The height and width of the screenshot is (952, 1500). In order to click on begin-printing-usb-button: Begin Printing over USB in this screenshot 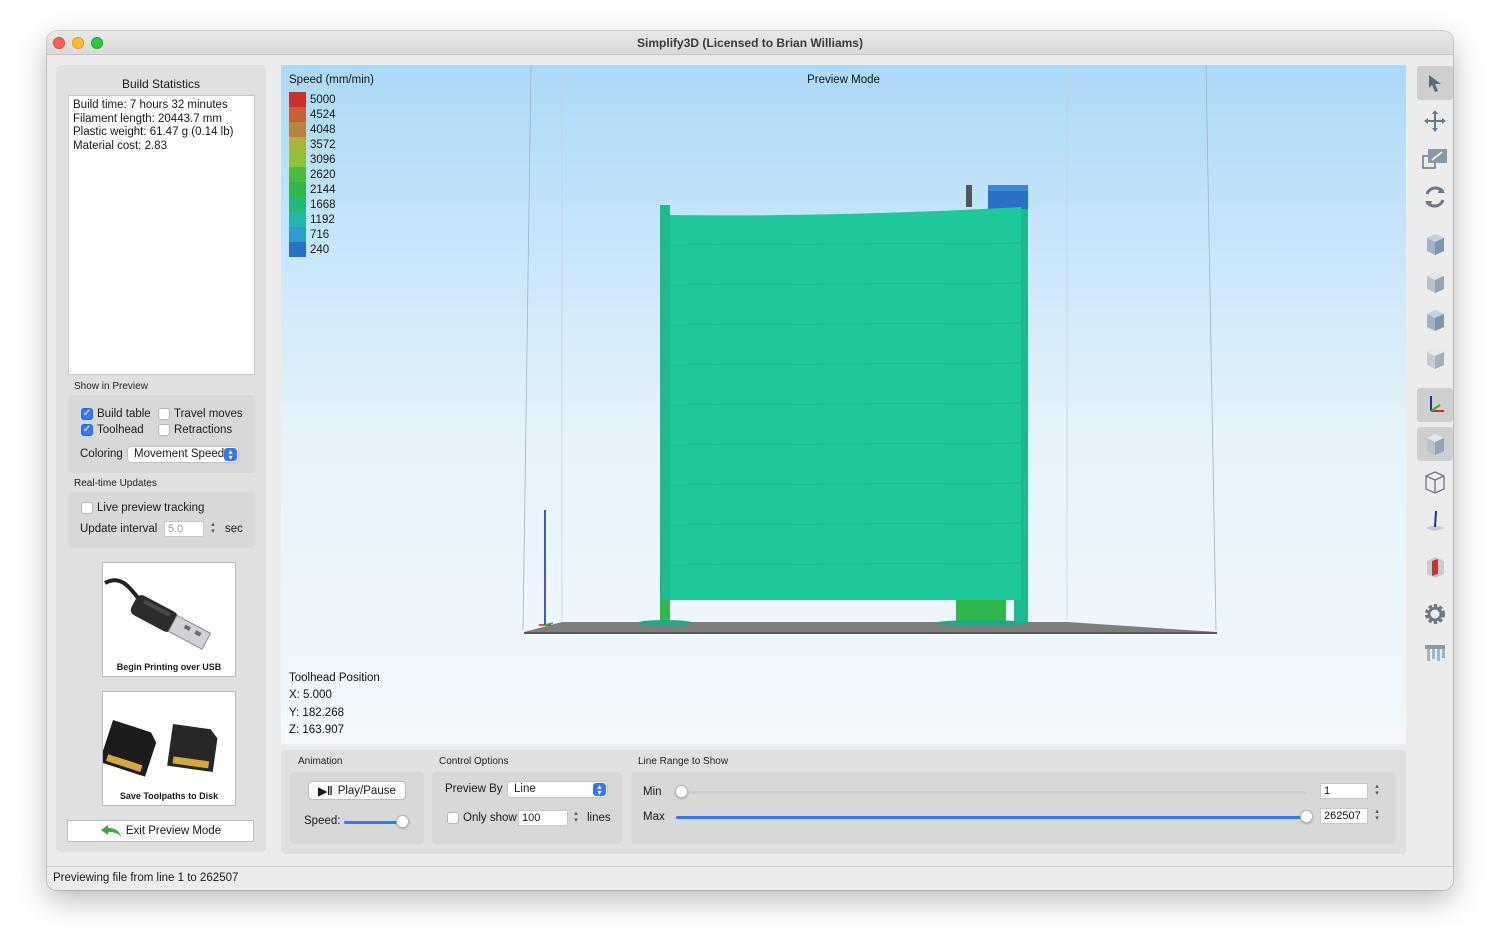, I will do `click(169, 619)`.